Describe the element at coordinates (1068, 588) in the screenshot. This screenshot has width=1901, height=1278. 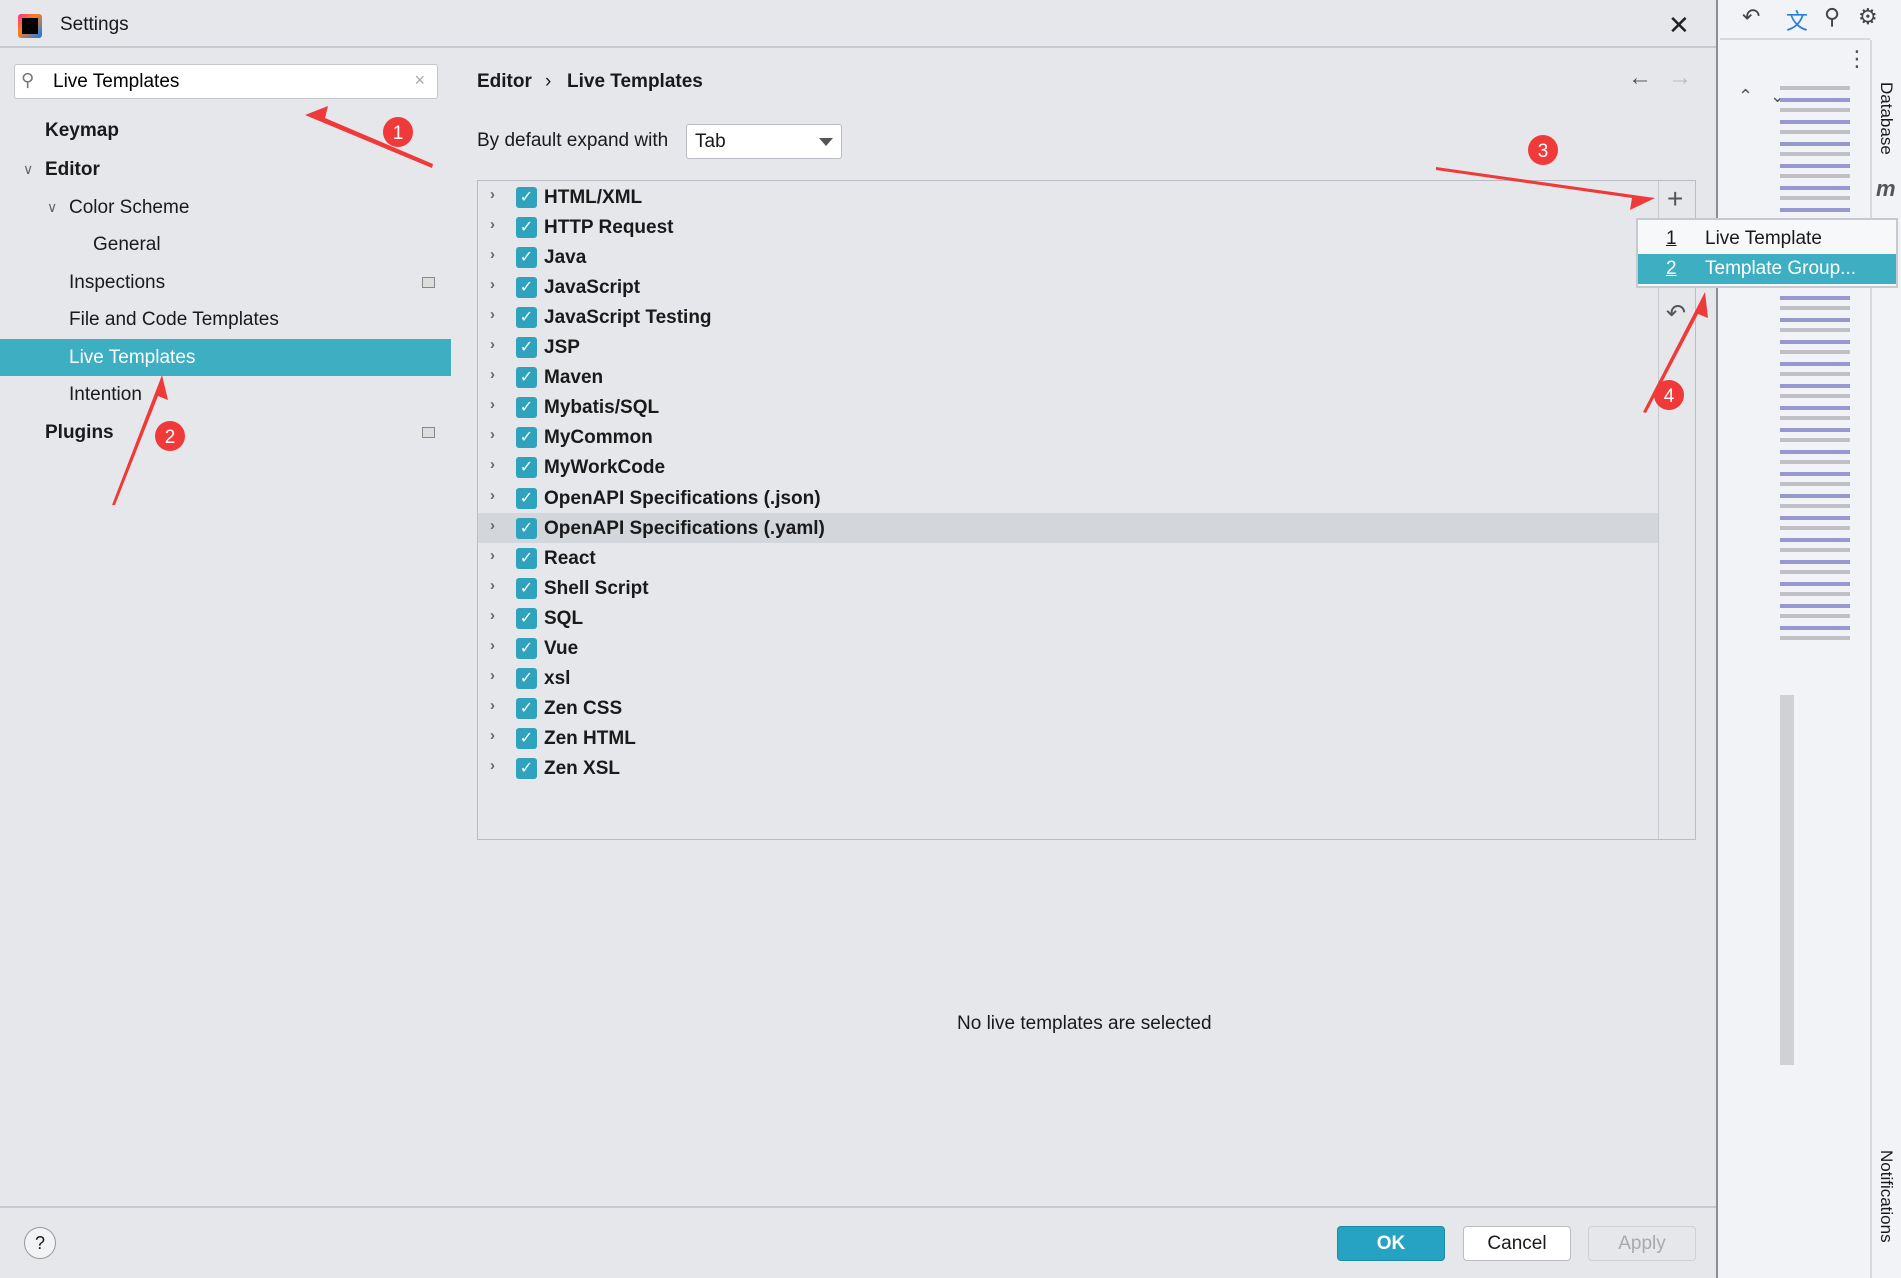
I see `template-group-row: › ✓ Shell Script` at that location.